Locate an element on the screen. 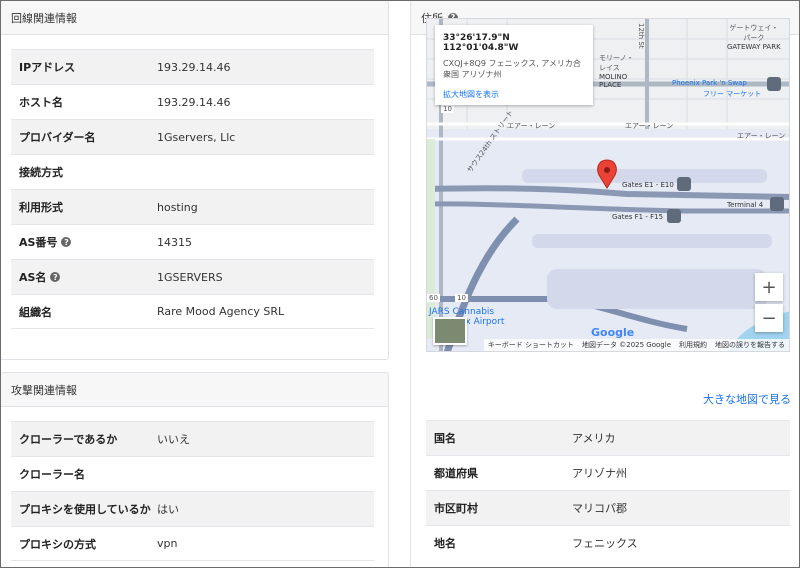  row-value: Rare Mood Agency SRL is located at coordinates (221, 311).